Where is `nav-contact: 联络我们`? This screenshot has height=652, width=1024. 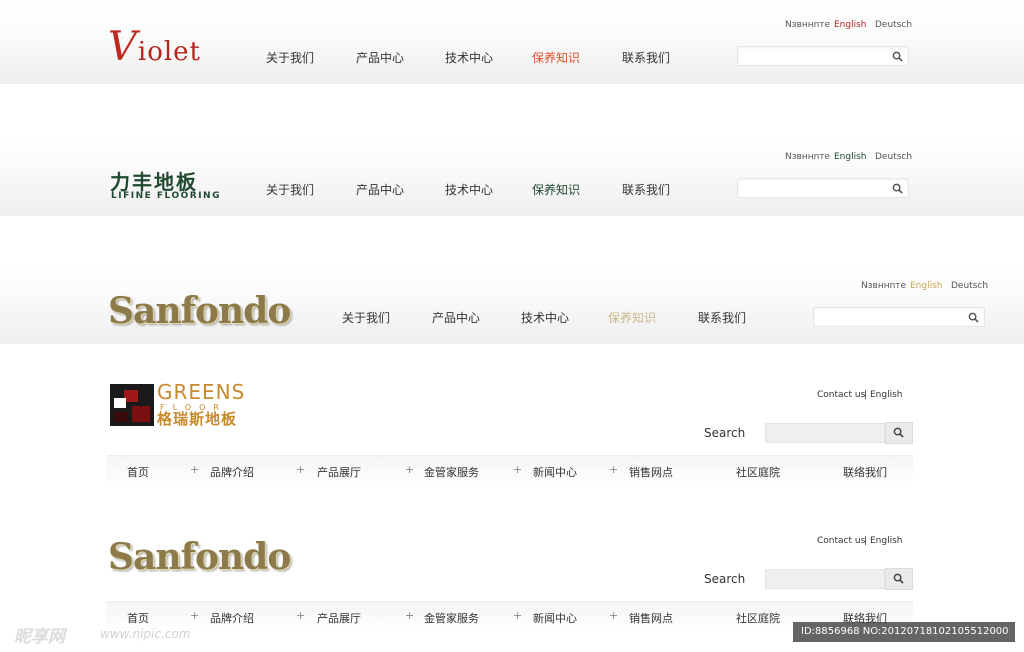
nav-contact: 联络我们 is located at coordinates (865, 472).